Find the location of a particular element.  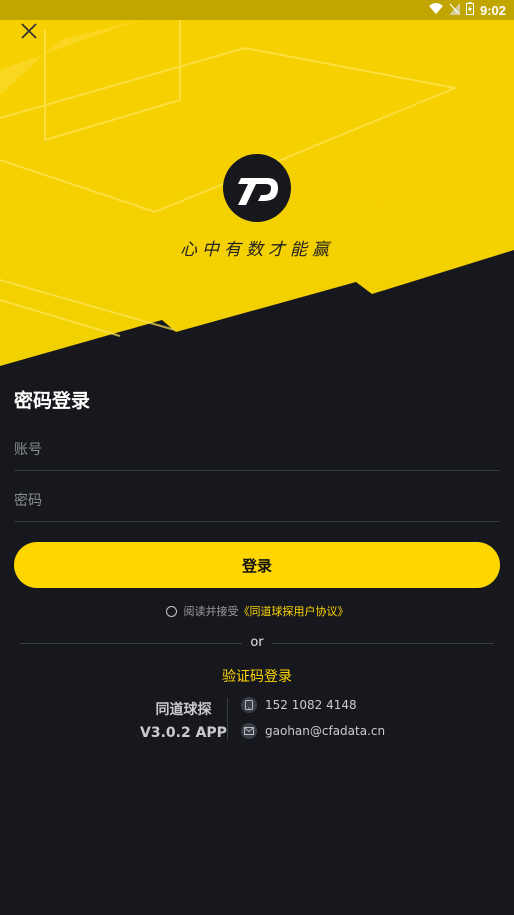

info-separator is located at coordinates (227, 719).